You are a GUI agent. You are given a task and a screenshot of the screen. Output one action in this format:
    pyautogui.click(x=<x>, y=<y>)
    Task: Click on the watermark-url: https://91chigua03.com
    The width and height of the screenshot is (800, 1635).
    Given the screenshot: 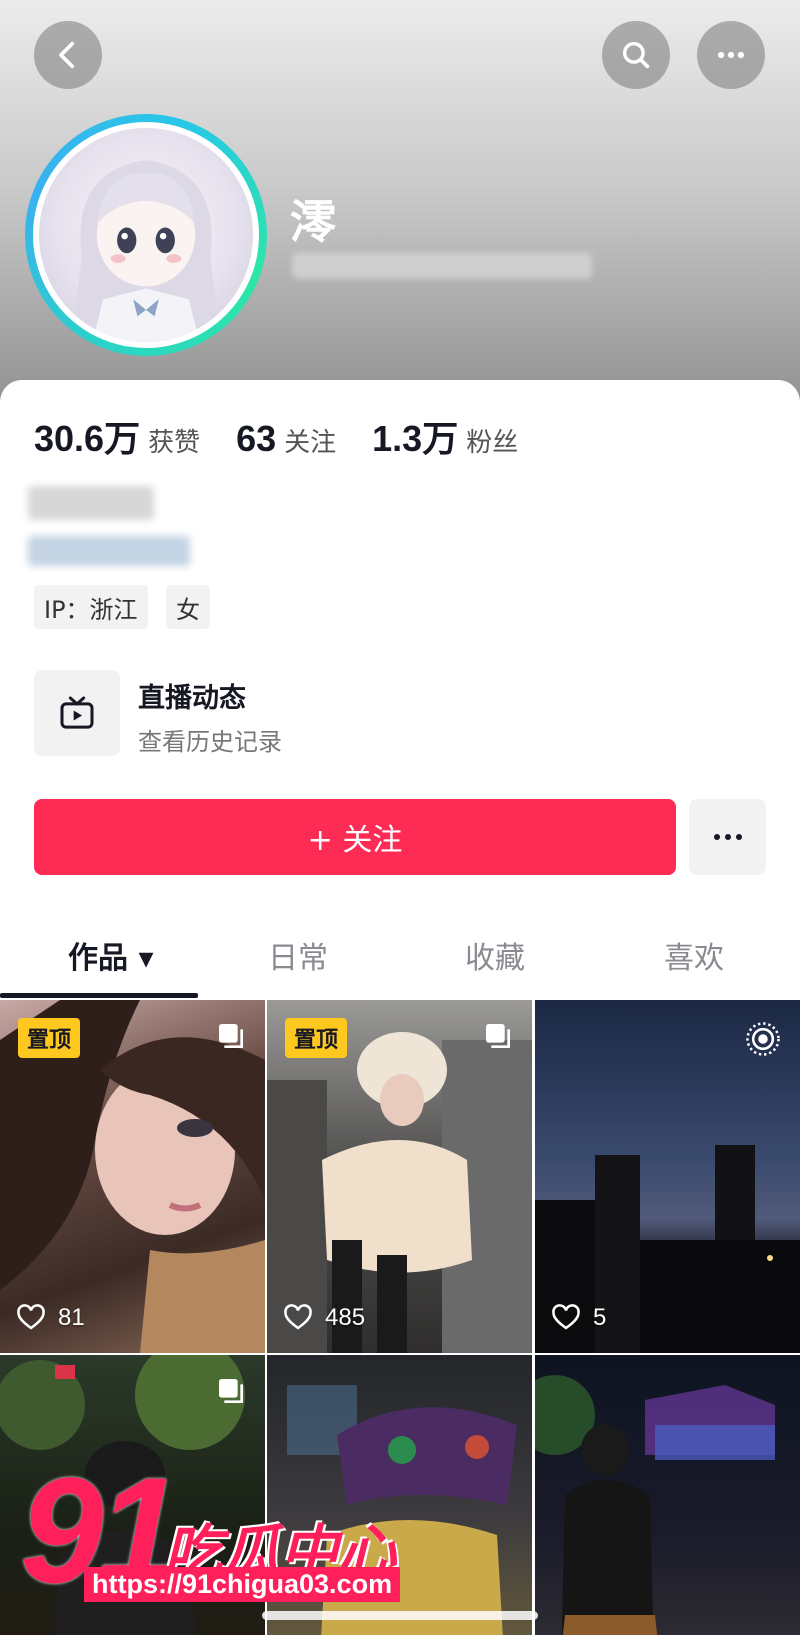 What is the action you would take?
    pyautogui.click(x=242, y=1584)
    